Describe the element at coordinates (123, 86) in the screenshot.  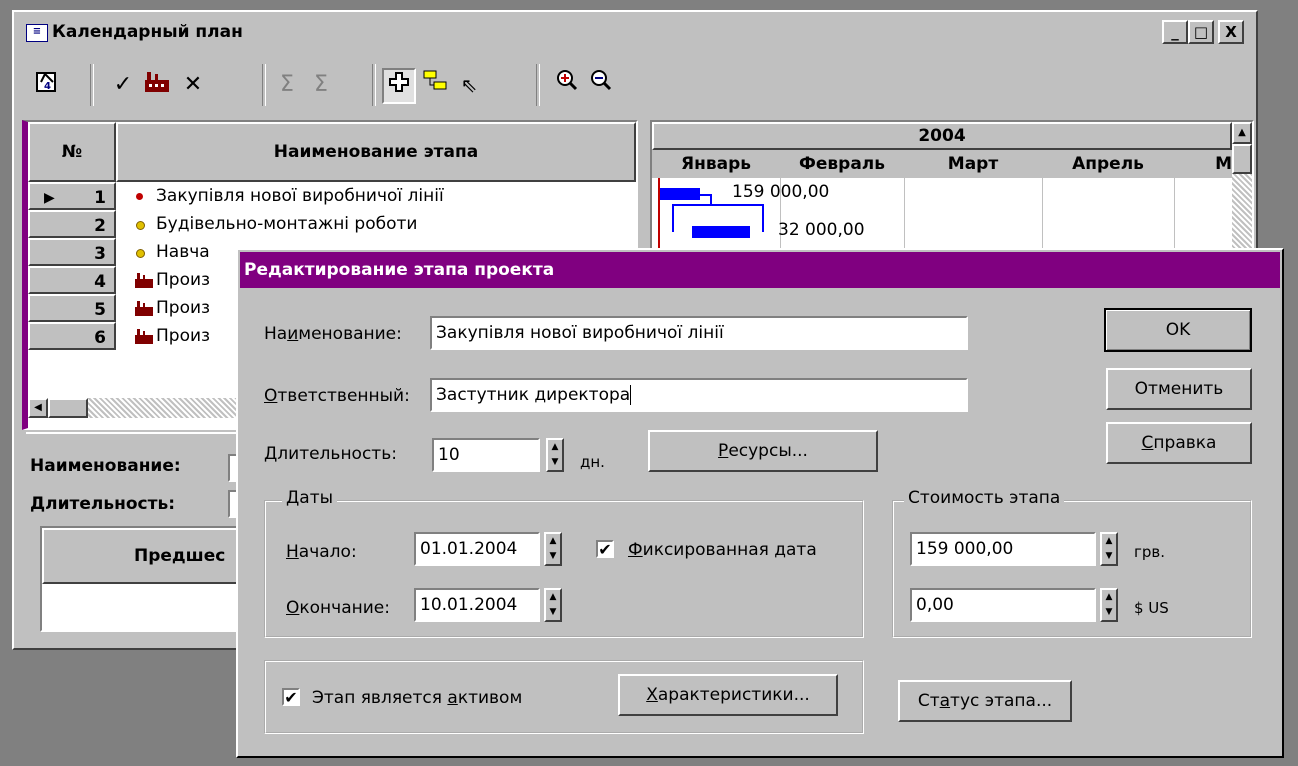
I see `check-icon: ✓` at that location.